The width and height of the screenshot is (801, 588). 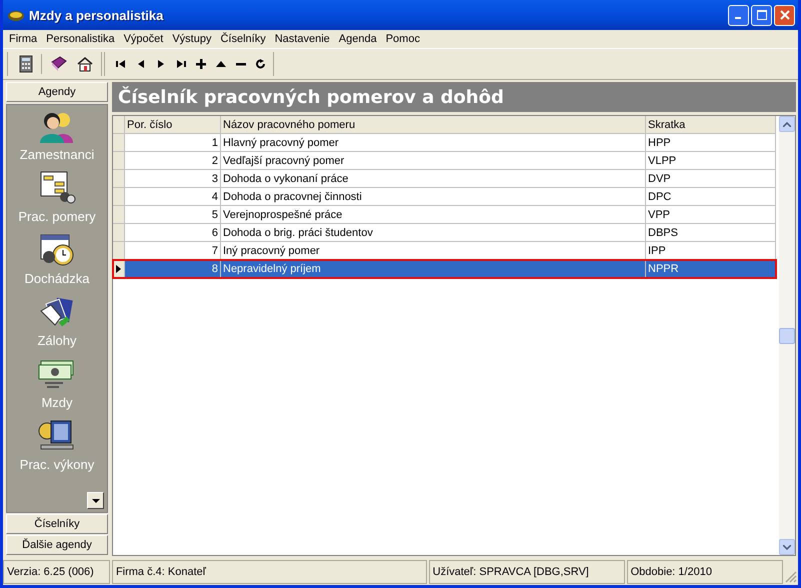 What do you see at coordinates (711, 215) in the screenshot?
I see `table-cell: VPP` at bounding box center [711, 215].